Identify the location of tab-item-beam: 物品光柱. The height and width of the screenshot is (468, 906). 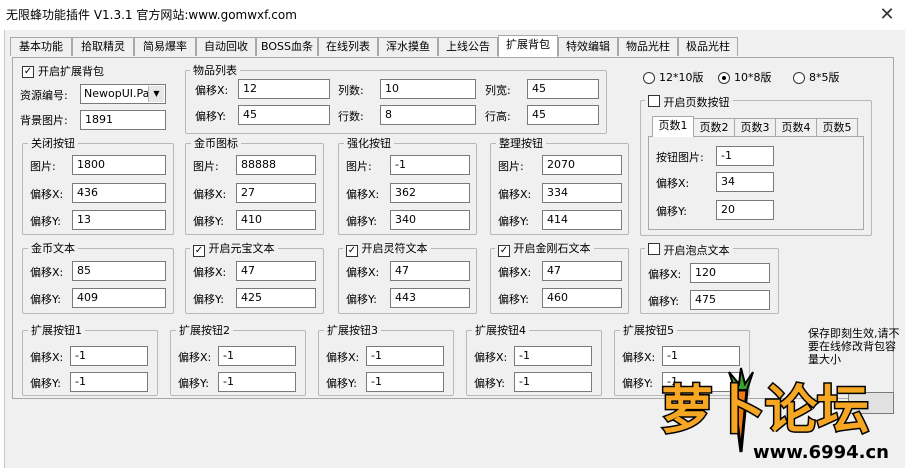
(648, 46).